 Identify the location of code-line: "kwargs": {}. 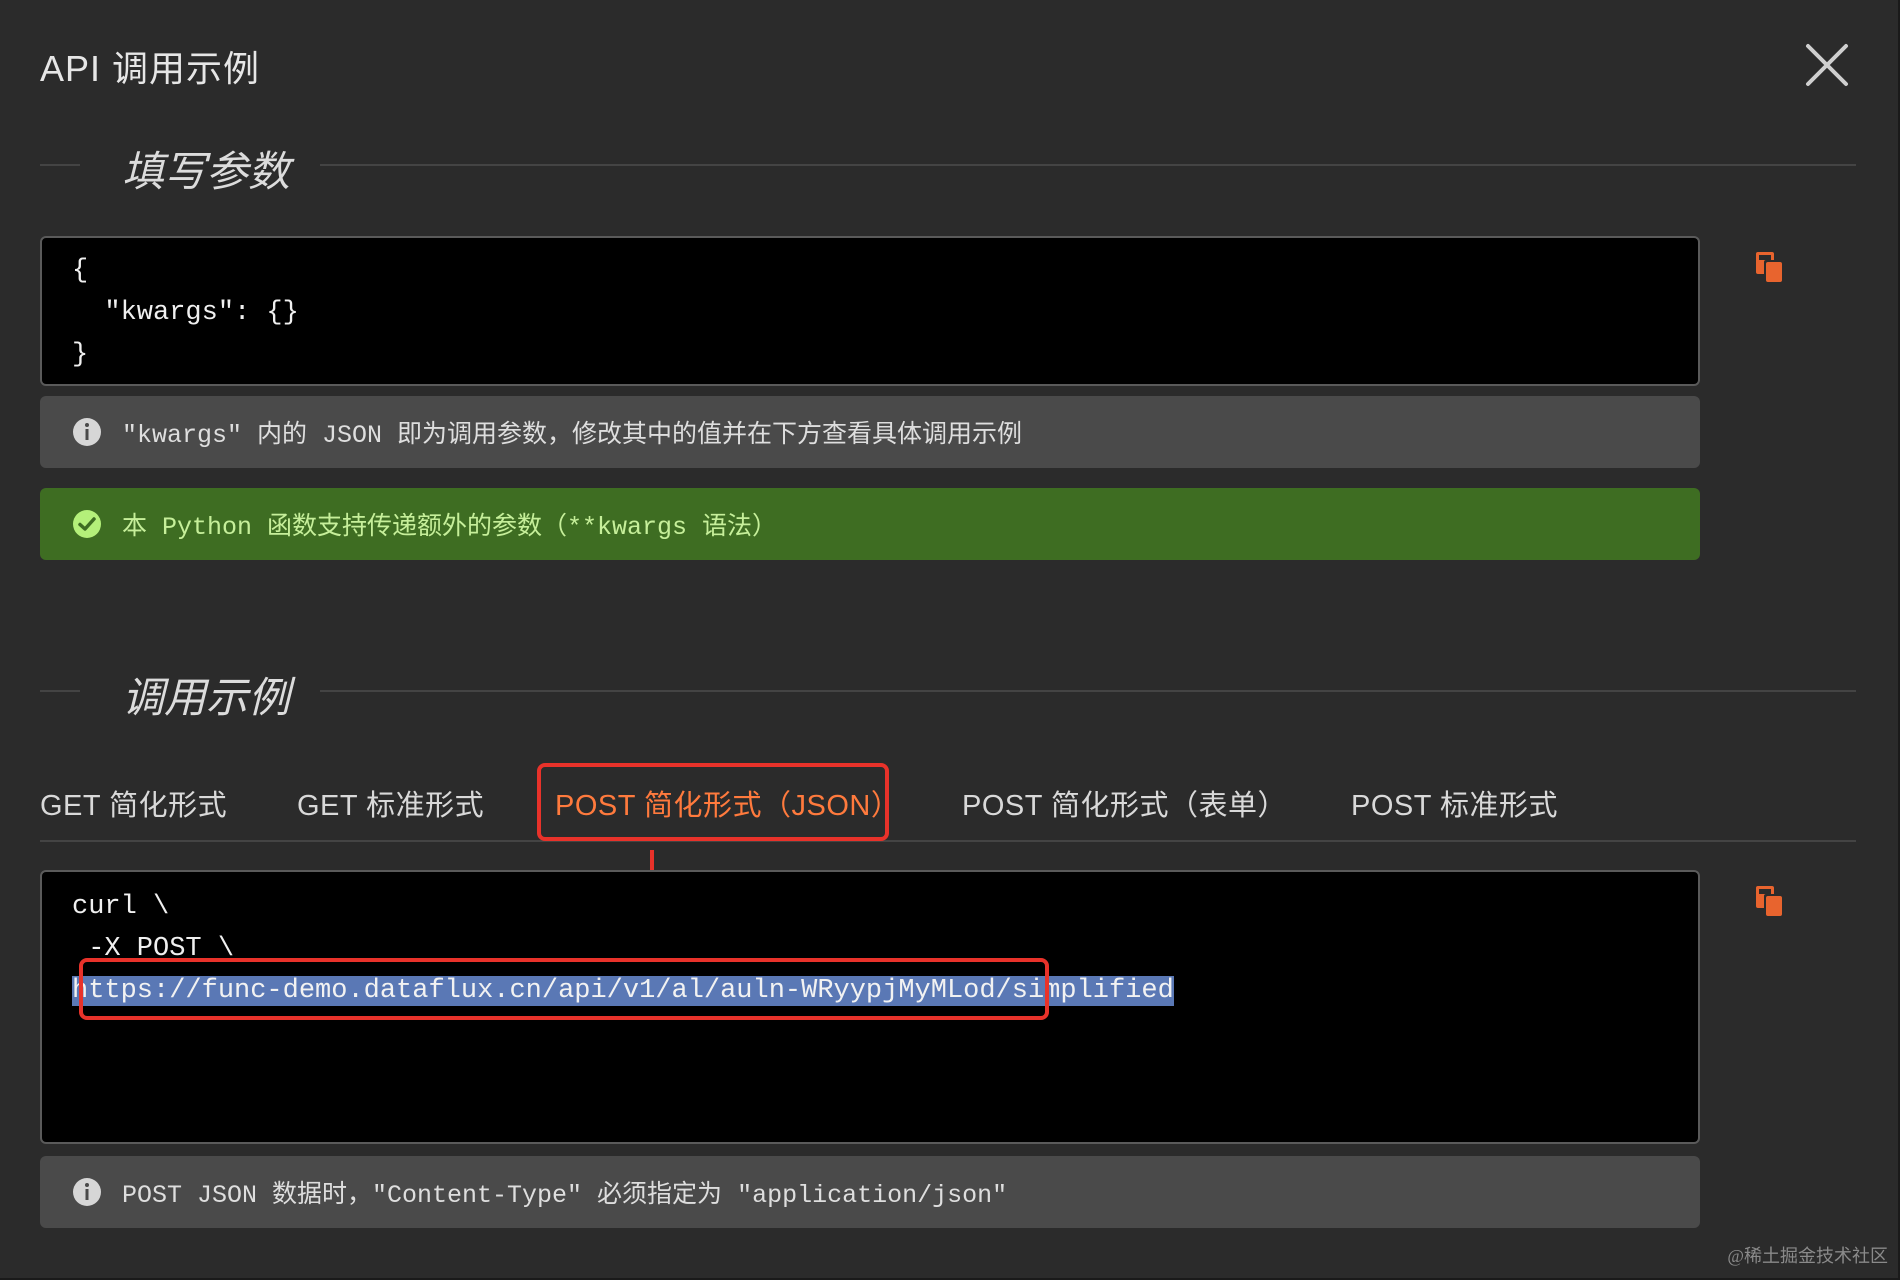
(185, 313).